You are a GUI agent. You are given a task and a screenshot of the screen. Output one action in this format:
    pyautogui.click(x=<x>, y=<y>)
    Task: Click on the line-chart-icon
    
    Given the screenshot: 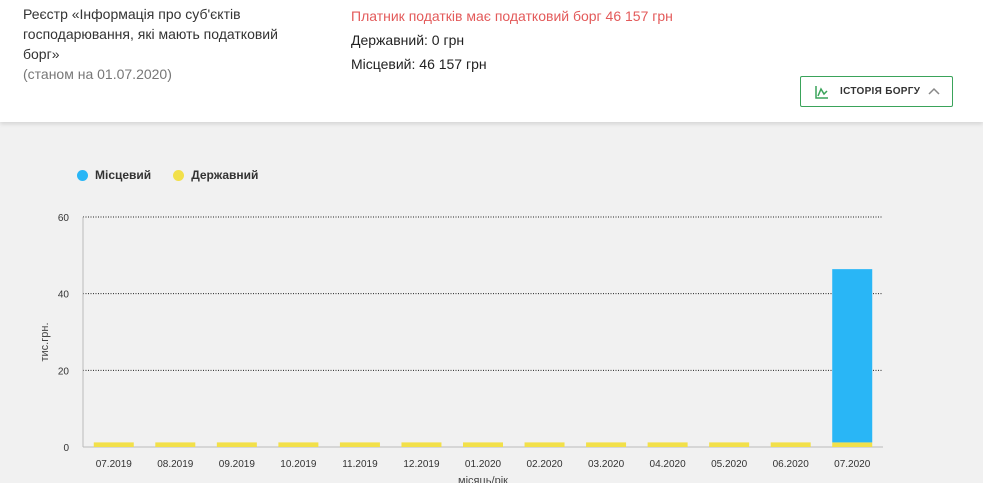 What is the action you would take?
    pyautogui.click(x=821, y=92)
    